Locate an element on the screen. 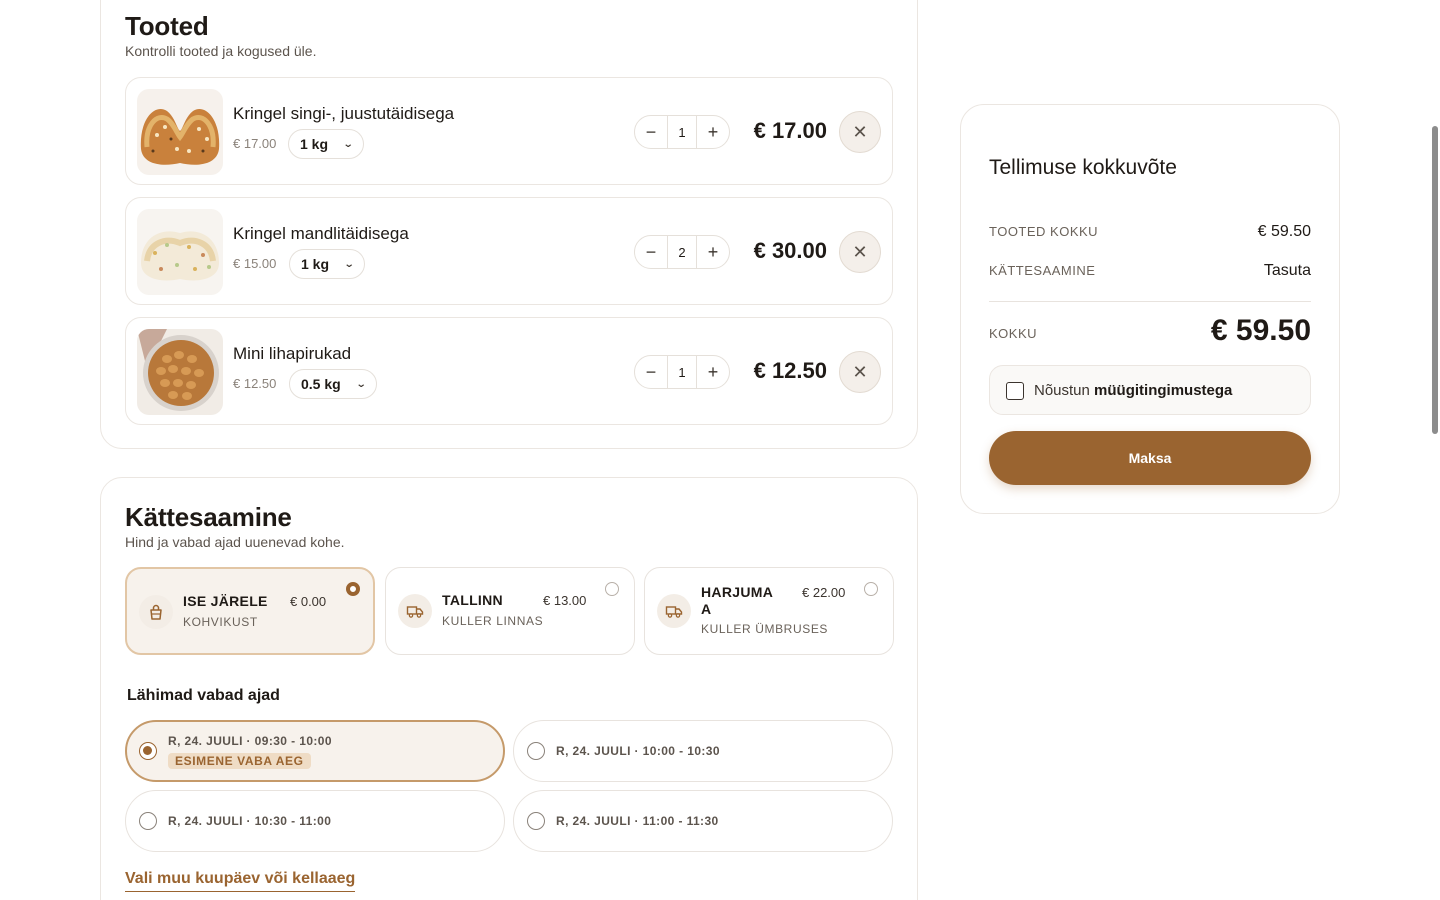  size-select-value: 0.5 kg is located at coordinates (321, 384).